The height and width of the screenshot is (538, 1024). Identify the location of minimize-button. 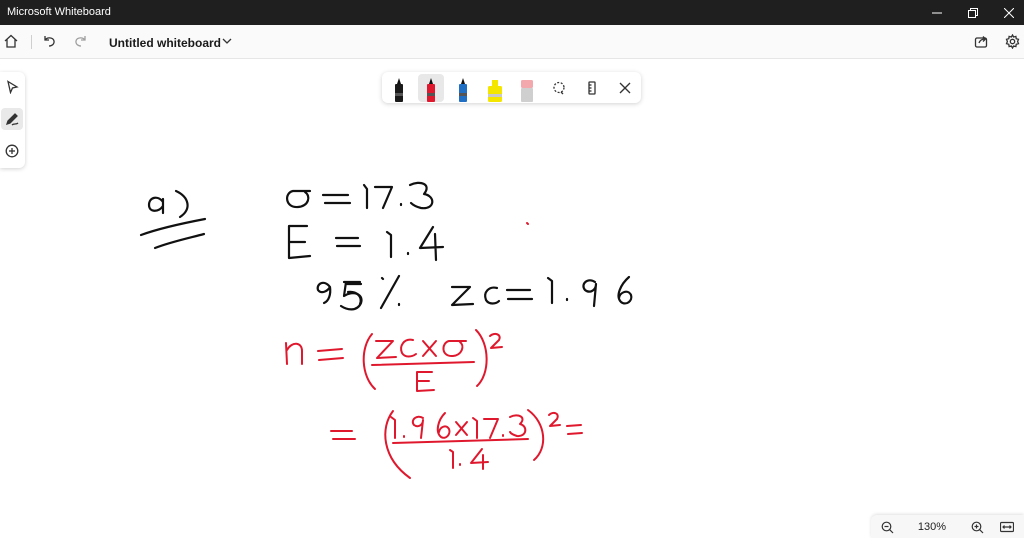
(937, 12).